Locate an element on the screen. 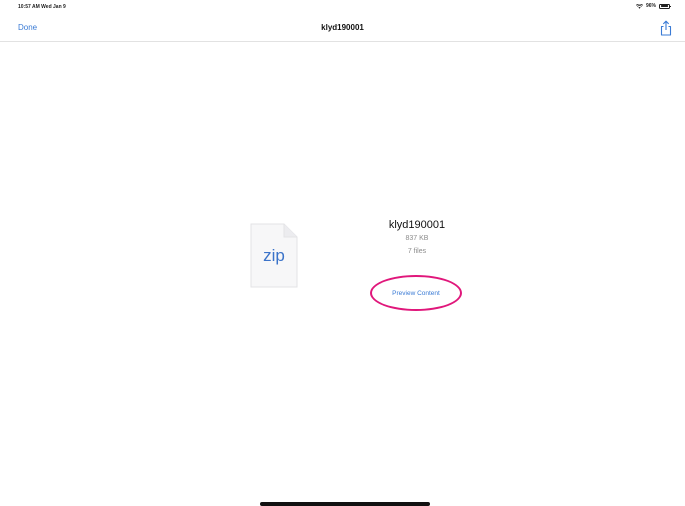  share-icon is located at coordinates (666, 28).